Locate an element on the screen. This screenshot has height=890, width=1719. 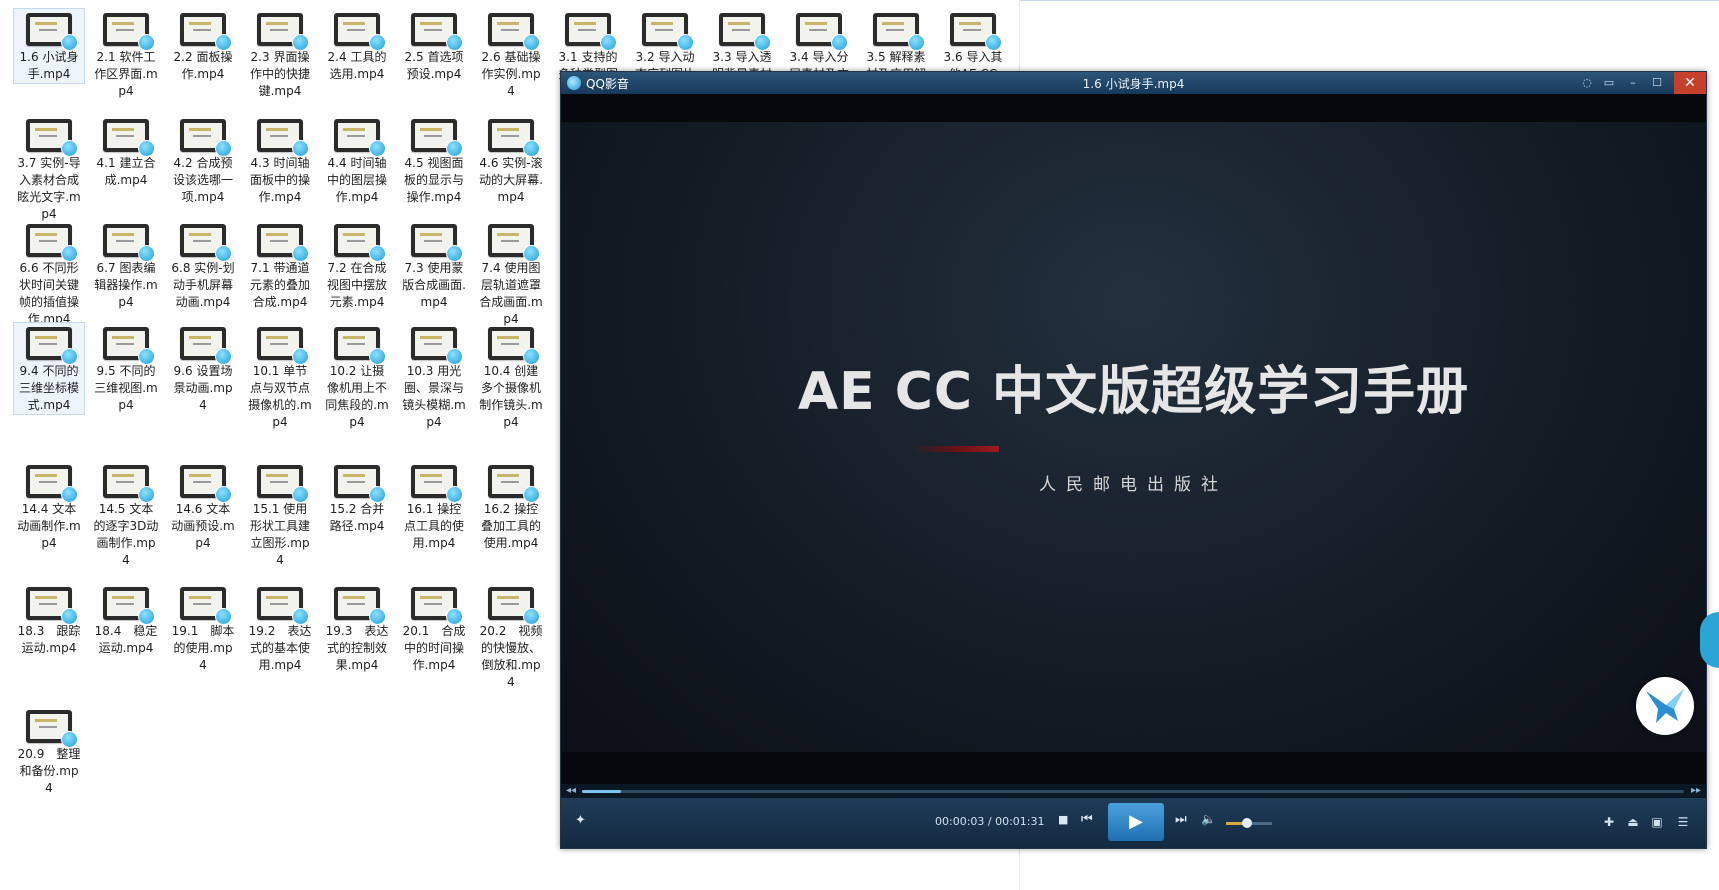
playlist-icon: ☰ is located at coordinates (1683, 822).